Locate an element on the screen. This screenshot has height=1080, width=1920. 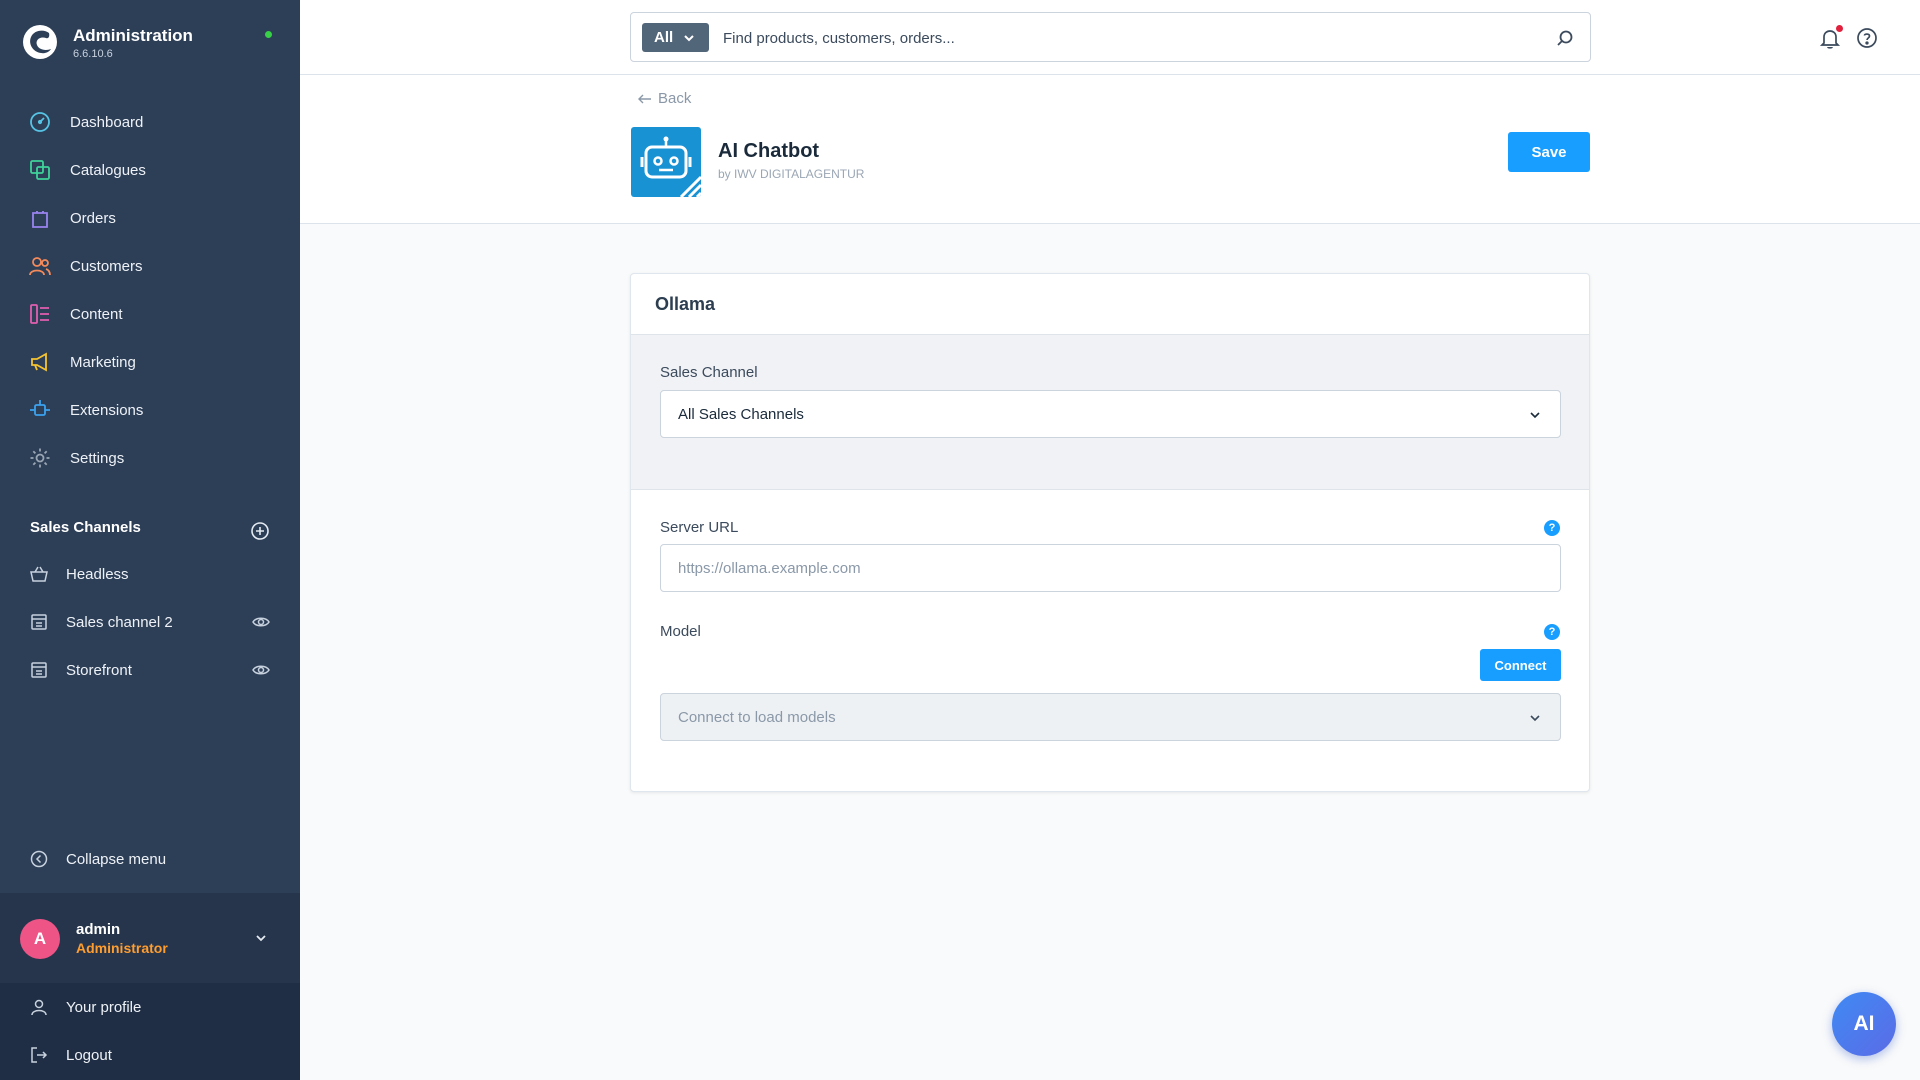
nav-item-settings: Settings is located at coordinates (150, 458).